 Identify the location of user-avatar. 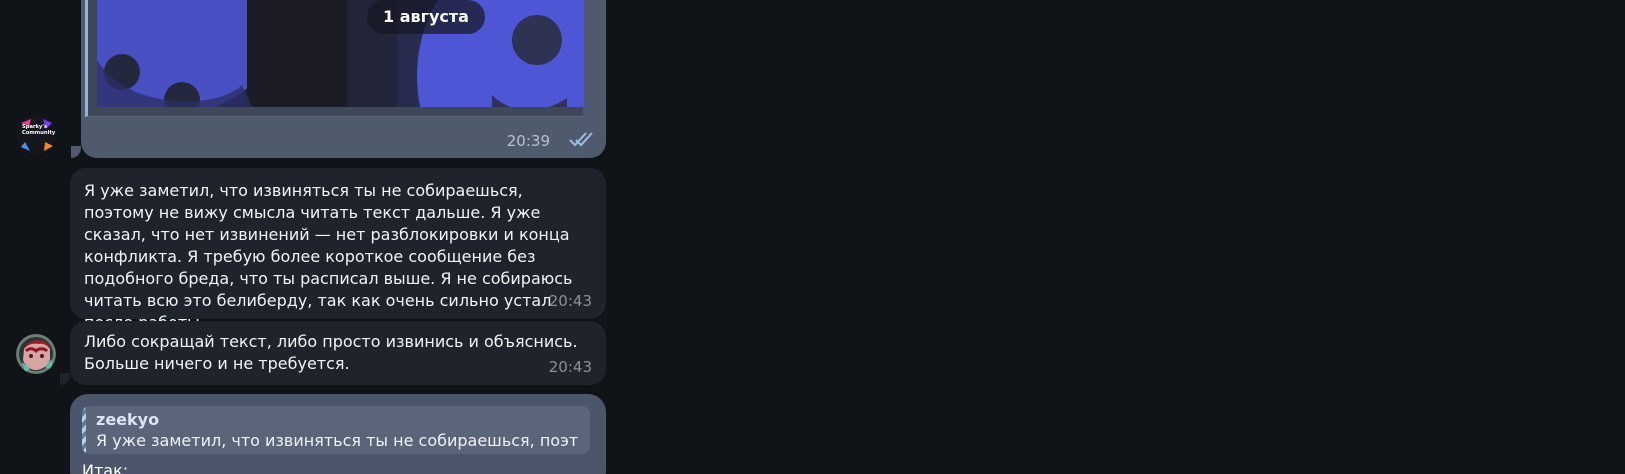
(36, 354).